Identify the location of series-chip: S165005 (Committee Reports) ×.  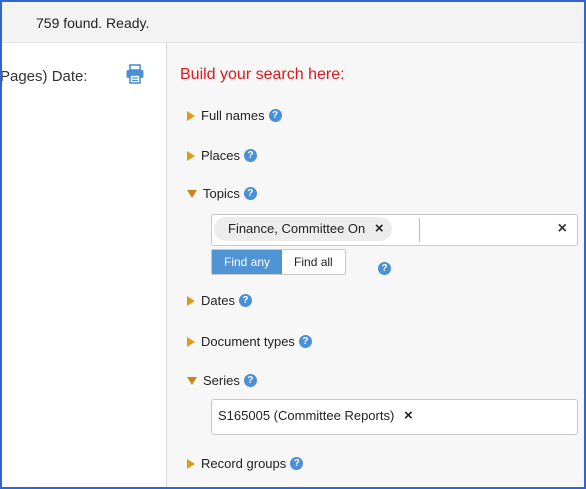
(317, 416).